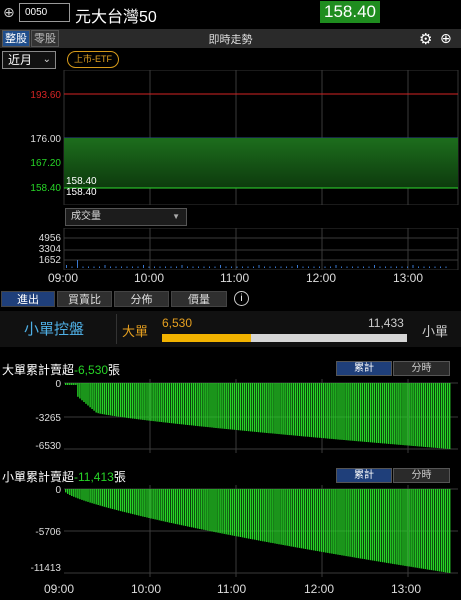  I want to click on volume-y-label: 3304, so click(50, 249).